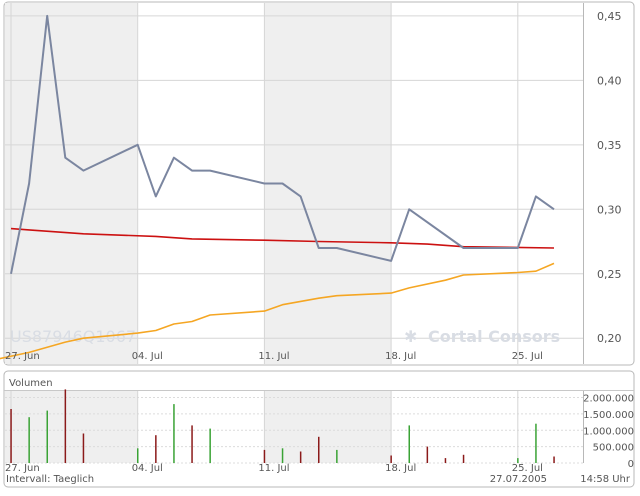 This screenshot has height=496, width=640. I want to click on price-y-tick-label: 0,40, so click(609, 80).